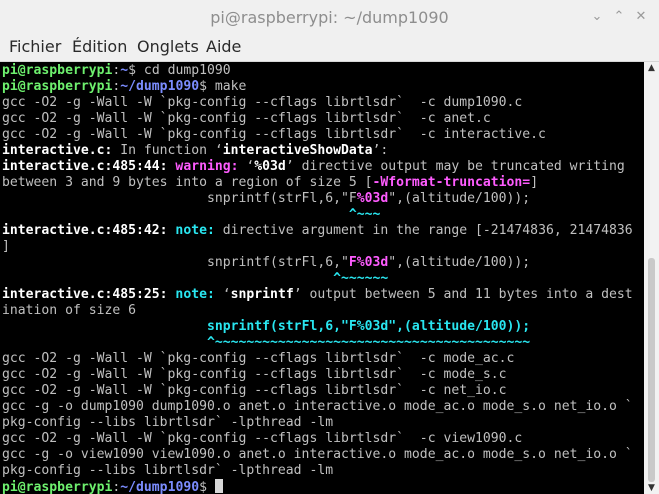  I want to click on title-bar: pi@raspberrypi: ~/dump1090 ⌄ ⌃ ✕, so click(329, 17).